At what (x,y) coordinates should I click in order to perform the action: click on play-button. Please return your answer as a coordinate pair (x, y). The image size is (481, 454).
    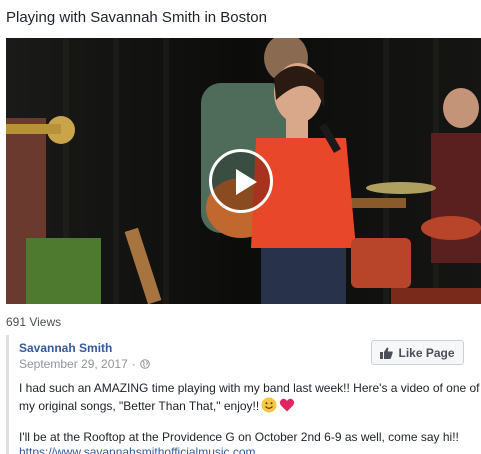
    Looking at the image, I should click on (241, 181).